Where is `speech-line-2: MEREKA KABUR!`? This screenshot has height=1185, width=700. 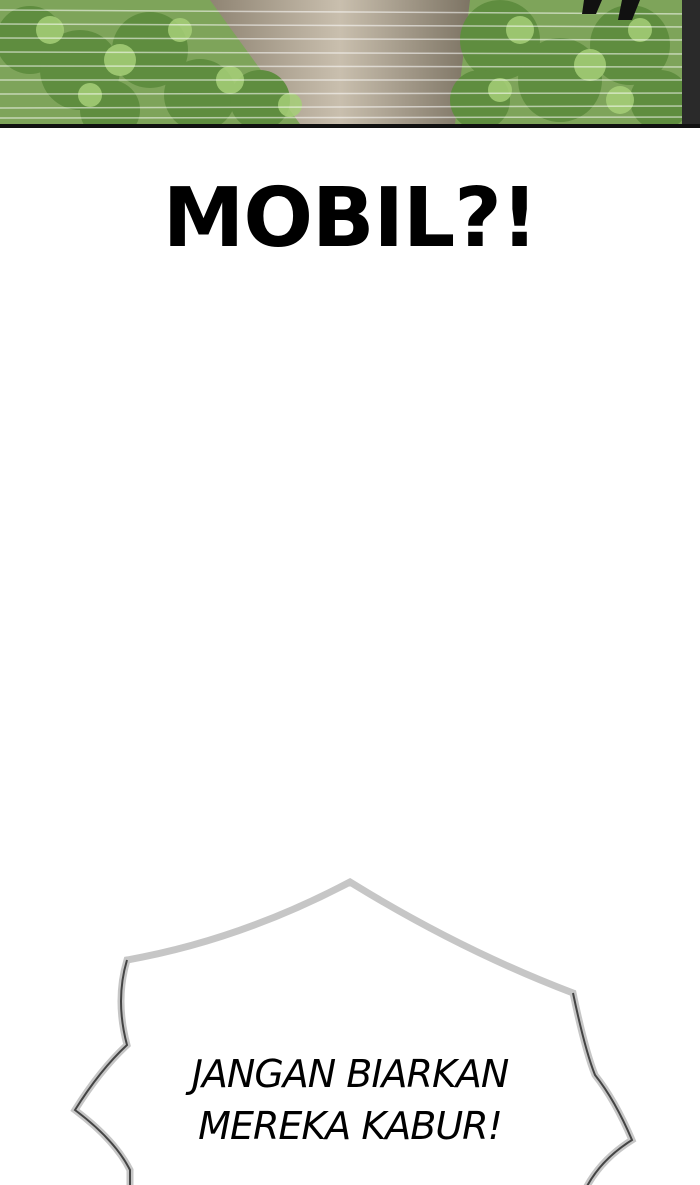 speech-line-2: MEREKA KABUR! is located at coordinates (350, 1126).